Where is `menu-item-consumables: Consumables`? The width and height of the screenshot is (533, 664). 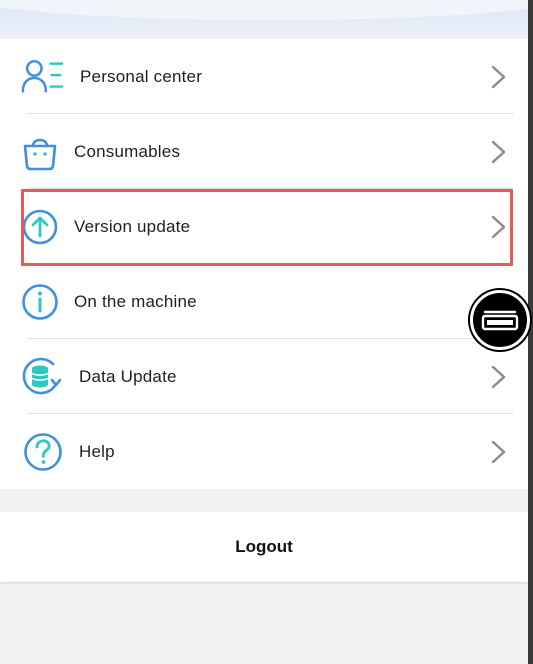 menu-item-consumables: Consumables is located at coordinates (264, 151).